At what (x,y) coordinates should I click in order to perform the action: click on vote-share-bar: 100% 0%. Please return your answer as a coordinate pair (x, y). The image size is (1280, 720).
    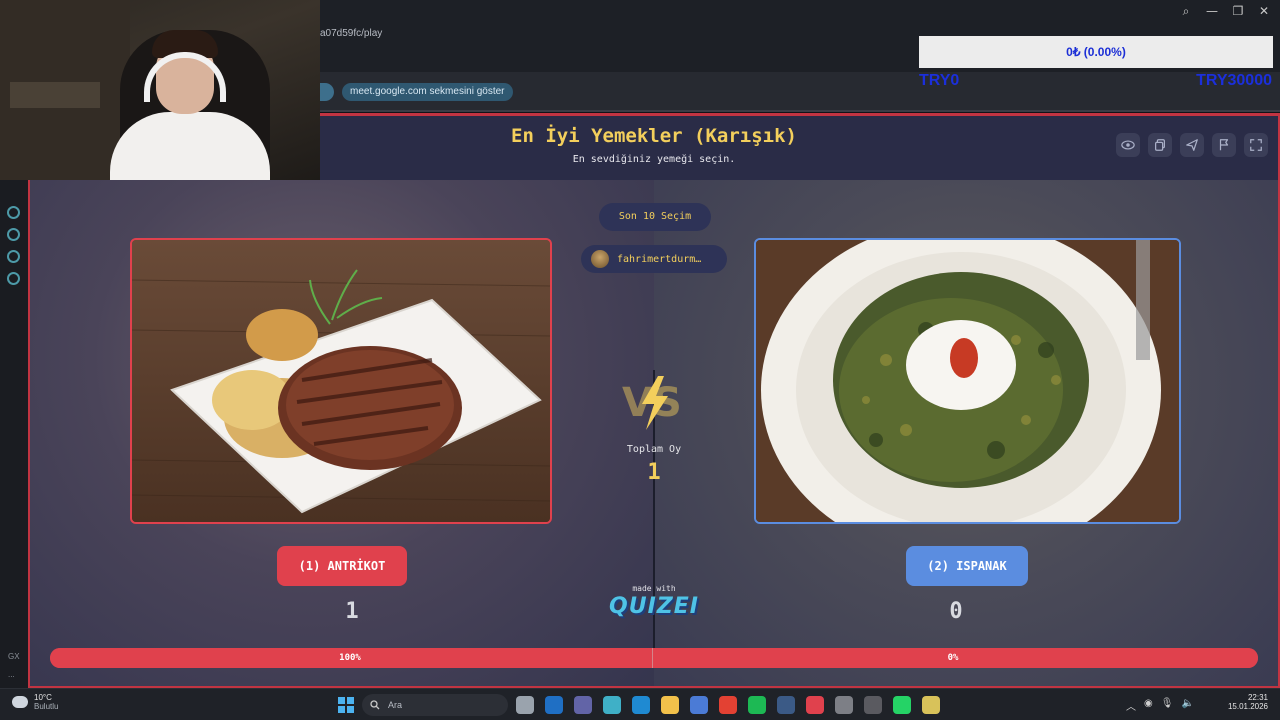
    Looking at the image, I should click on (654, 658).